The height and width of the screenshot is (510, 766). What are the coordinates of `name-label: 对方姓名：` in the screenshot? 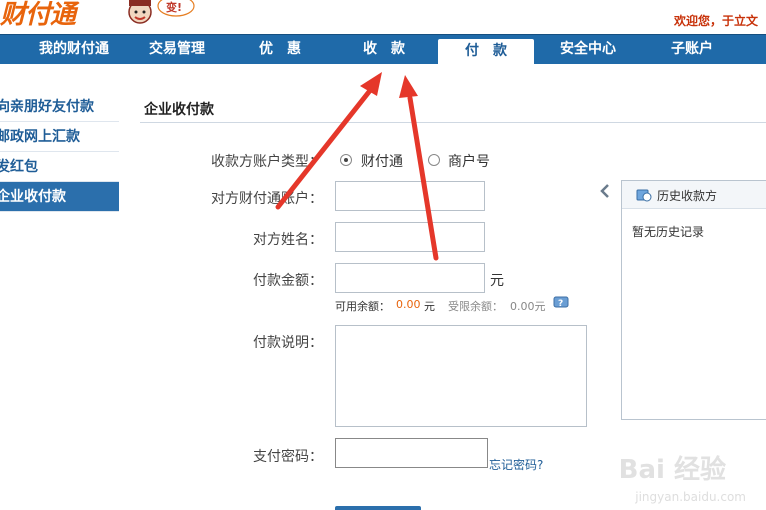 It's located at (288, 240).